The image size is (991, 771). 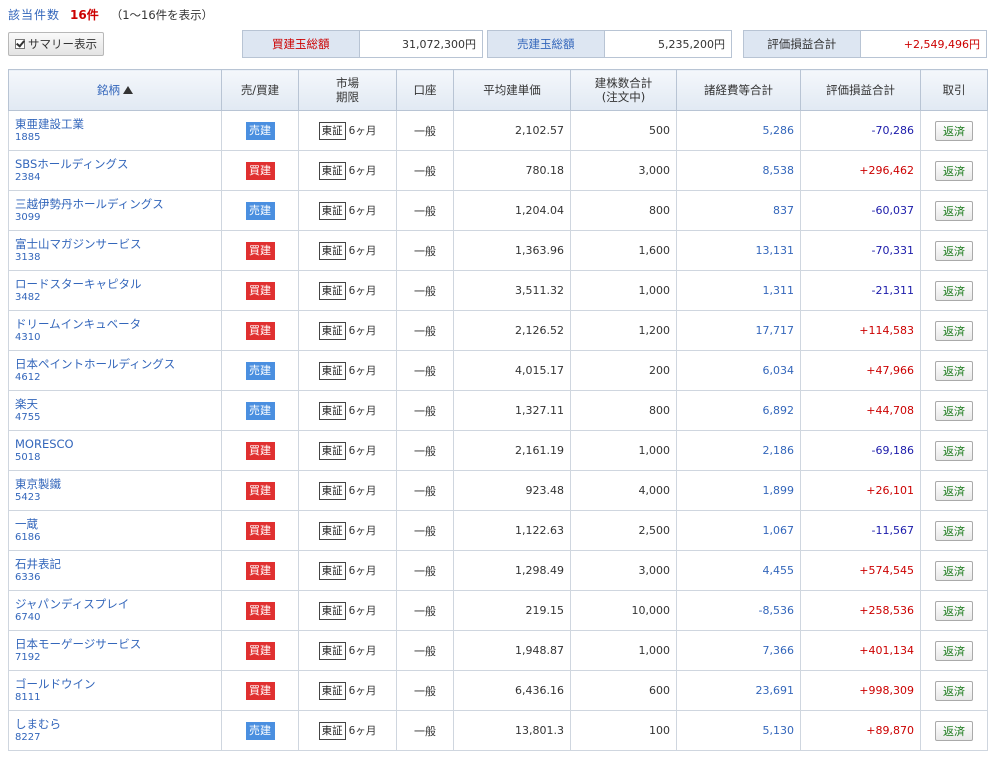 I want to click on stock-name-link: 石井表記, so click(x=115, y=564).